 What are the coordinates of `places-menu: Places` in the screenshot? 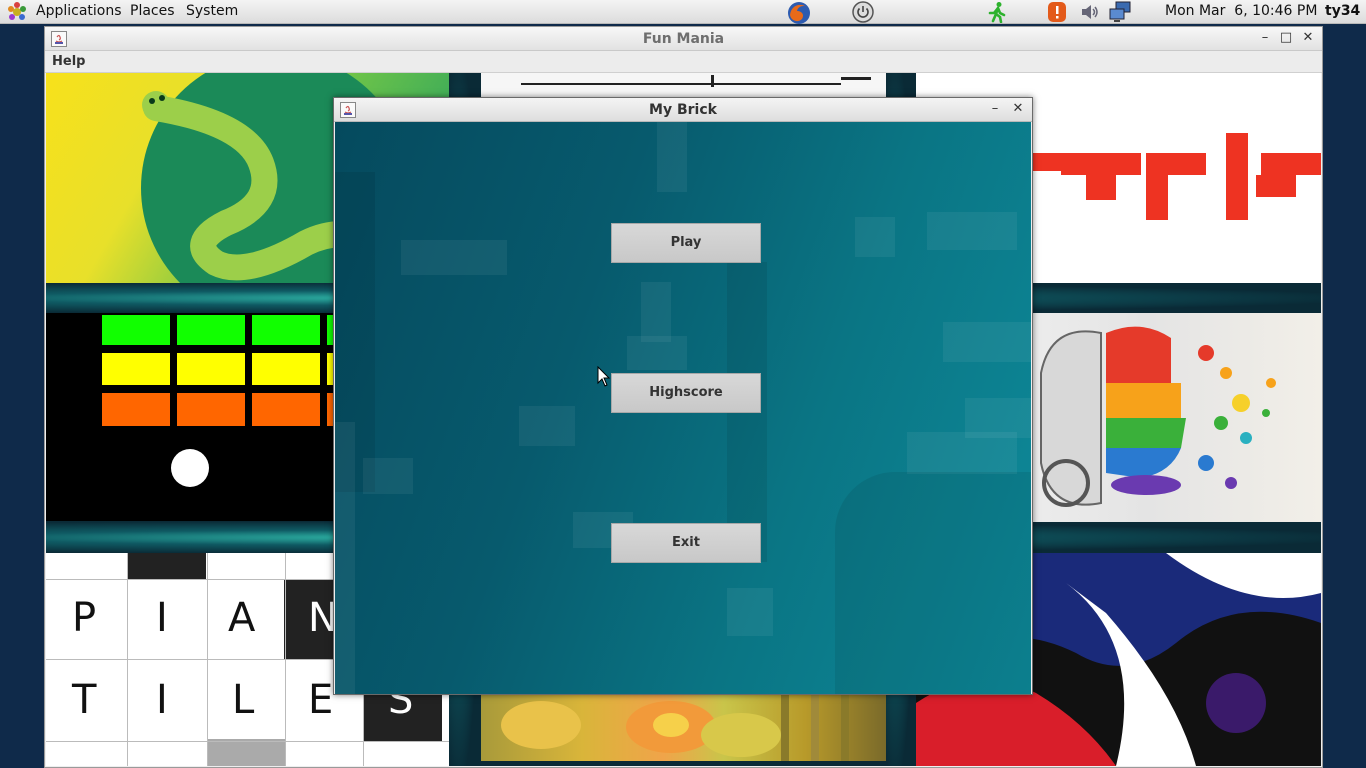 It's located at (152, 11).